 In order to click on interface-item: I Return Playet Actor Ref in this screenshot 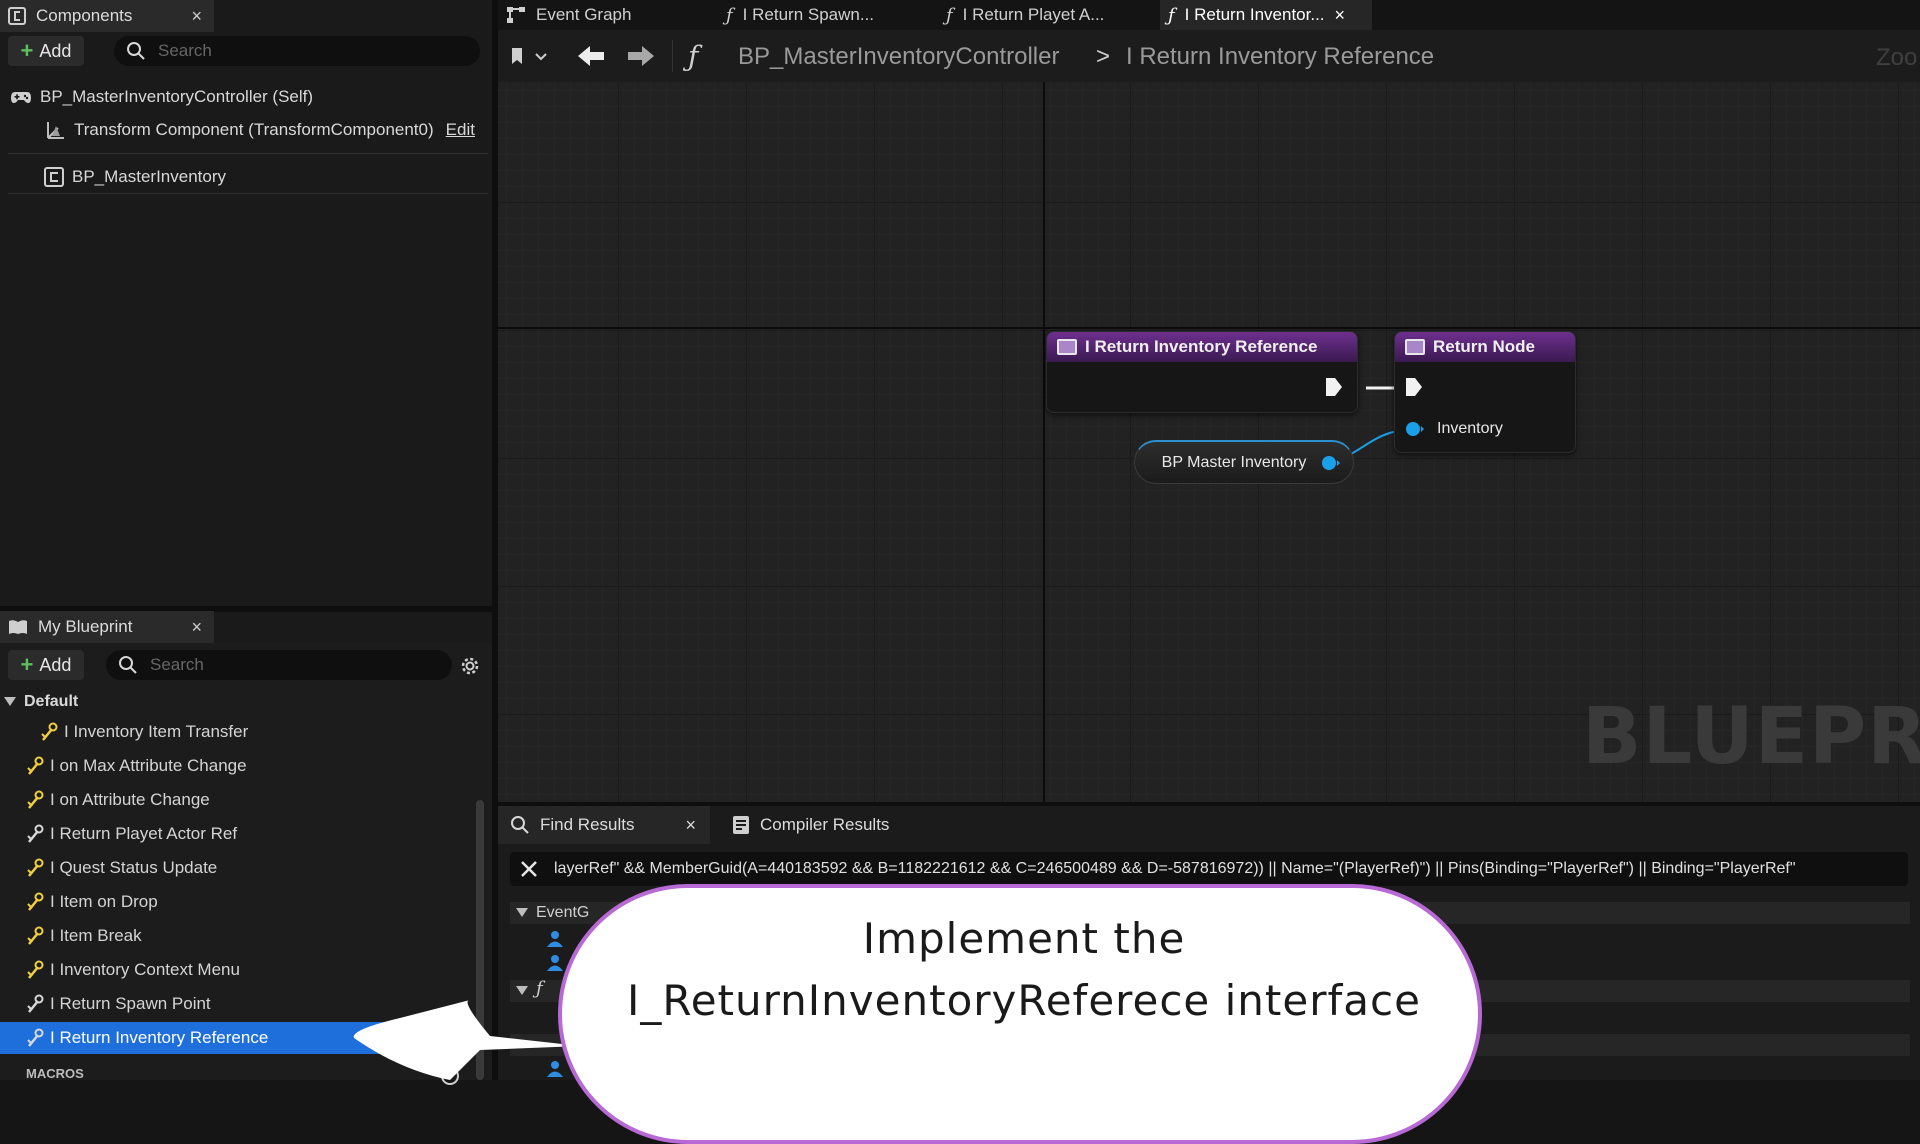, I will do `click(235, 834)`.